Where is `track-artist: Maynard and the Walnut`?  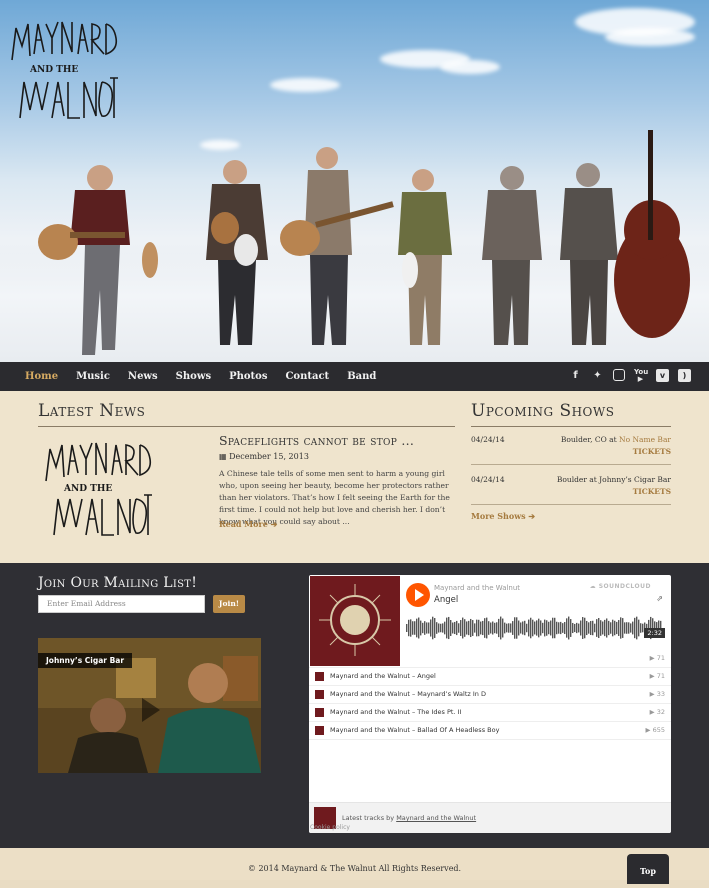
track-artist: Maynard and the Walnut is located at coordinates (477, 588).